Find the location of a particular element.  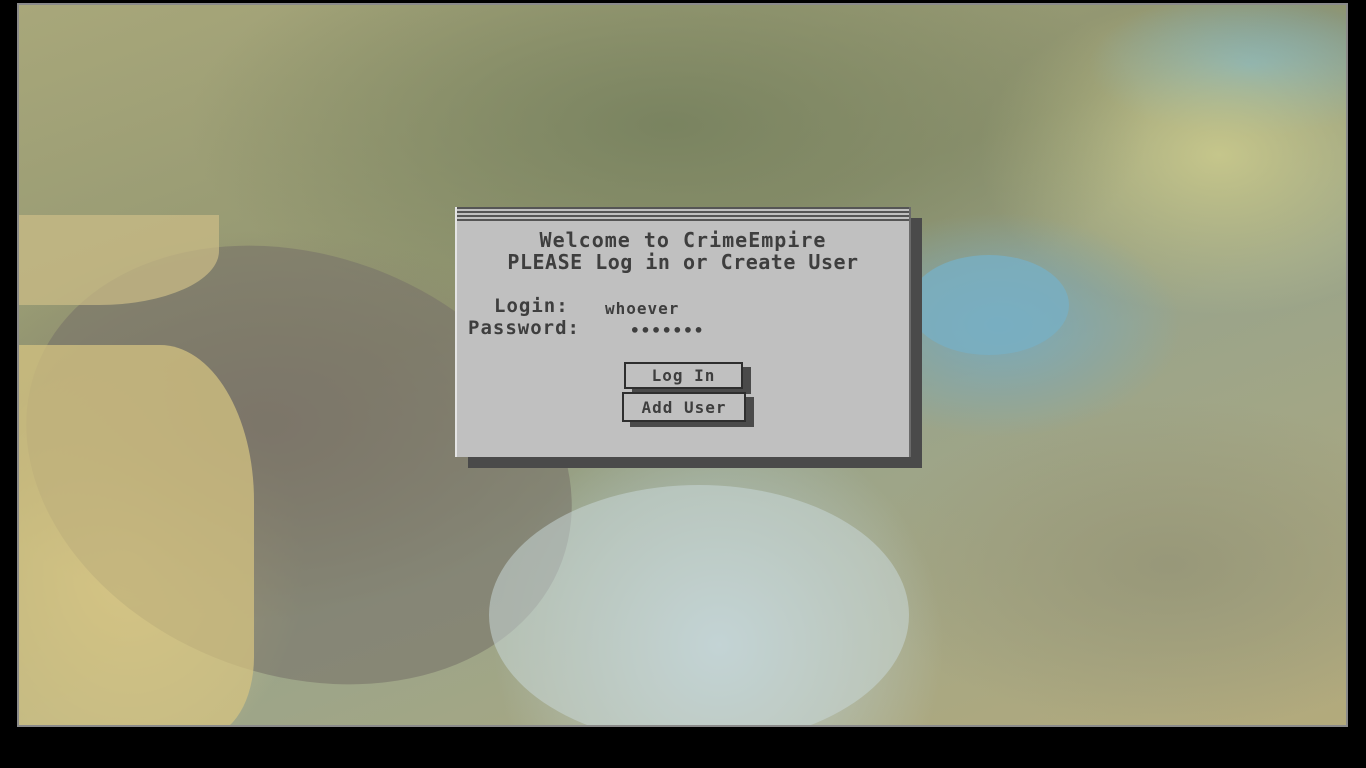

login-input is located at coordinates (705, 308).